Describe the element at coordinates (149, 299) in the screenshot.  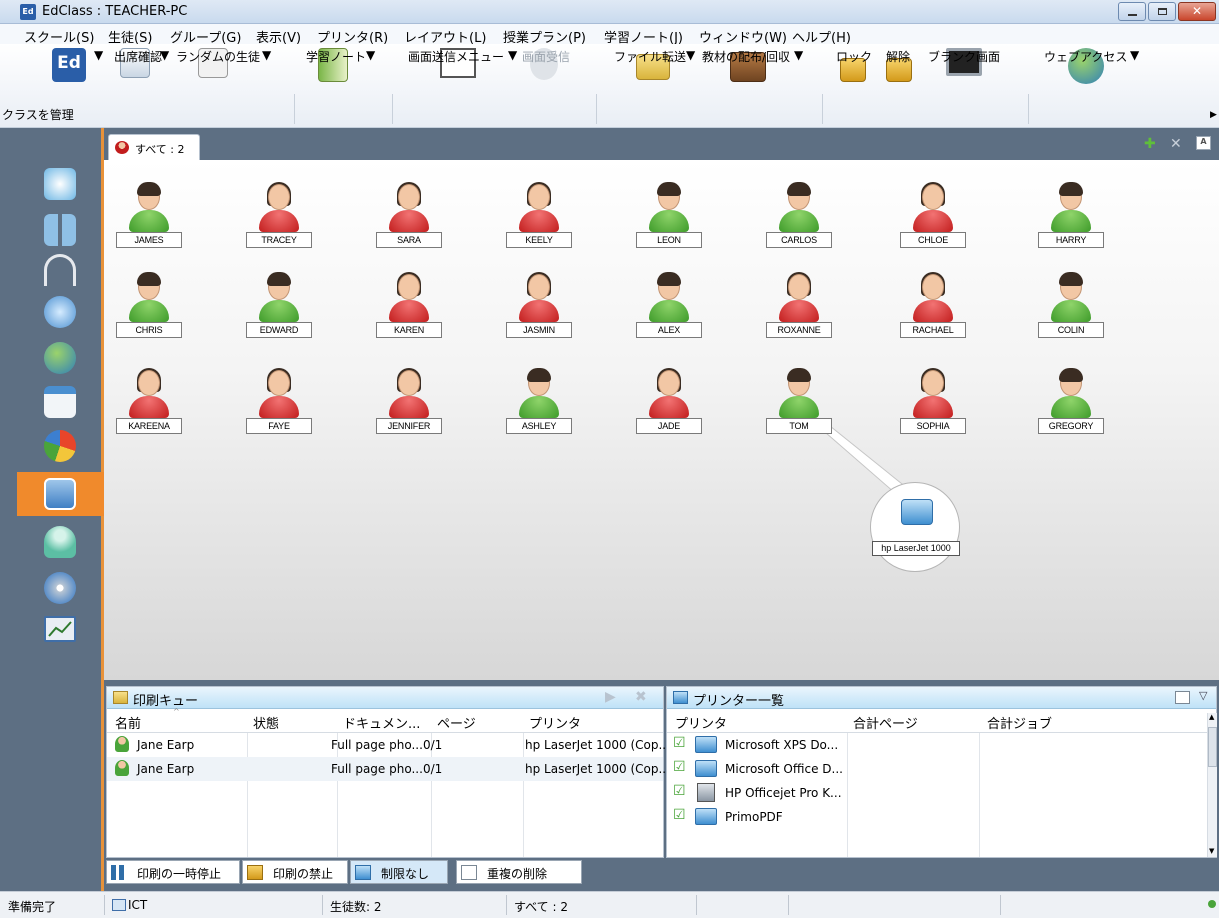
I see `student-chris: CHRIS` at that location.